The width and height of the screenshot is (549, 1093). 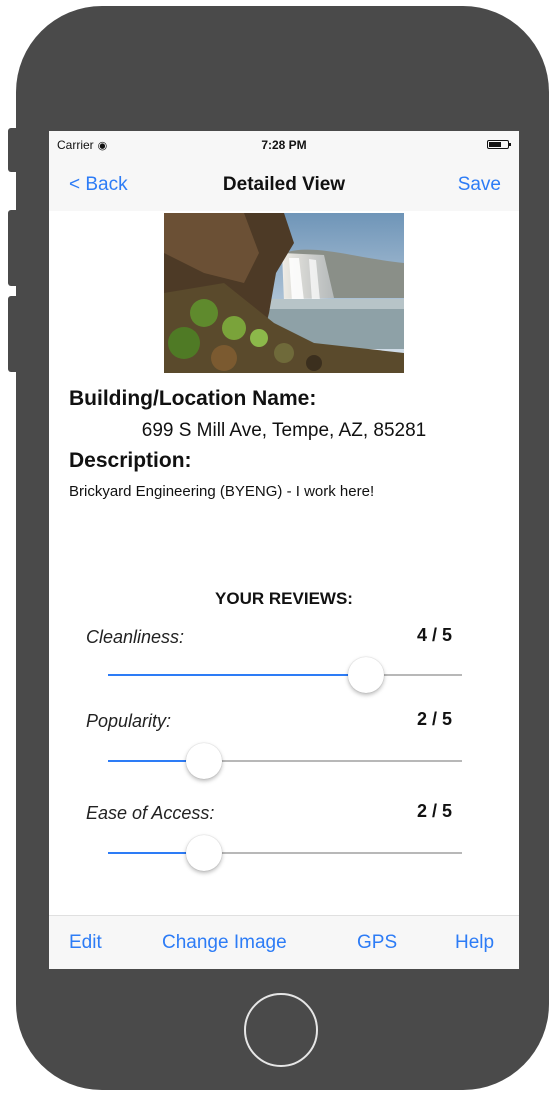 I want to click on address-text: 699 S Mill Ave, Tempe, AZ, 85281, so click(x=284, y=430).